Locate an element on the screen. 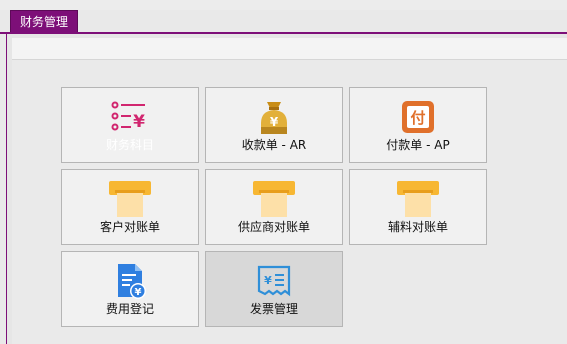 The image size is (567, 344). tile-finance-accounts: ¥ 财务科目 is located at coordinates (130, 125).